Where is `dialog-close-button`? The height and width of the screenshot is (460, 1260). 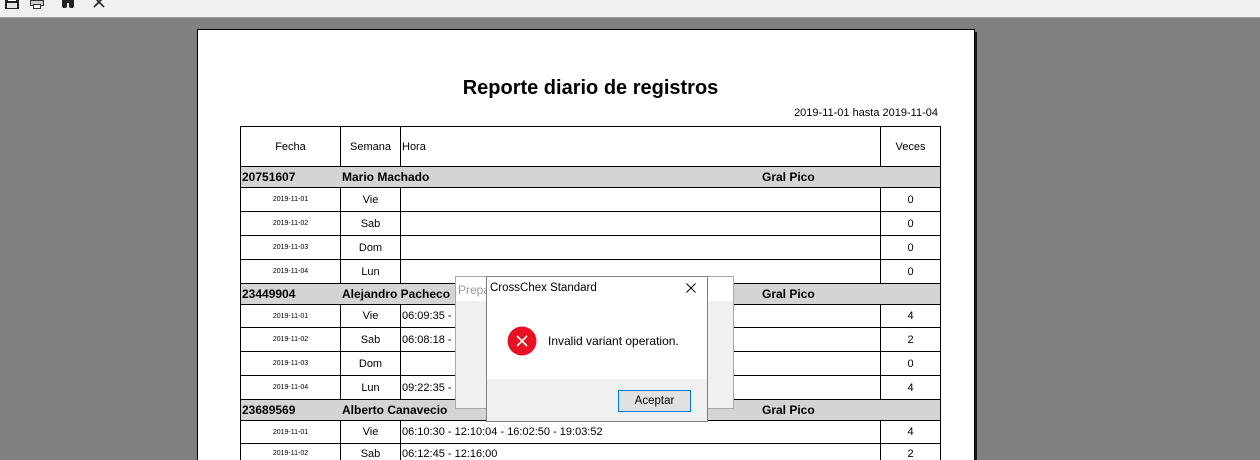 dialog-close-button is located at coordinates (691, 288).